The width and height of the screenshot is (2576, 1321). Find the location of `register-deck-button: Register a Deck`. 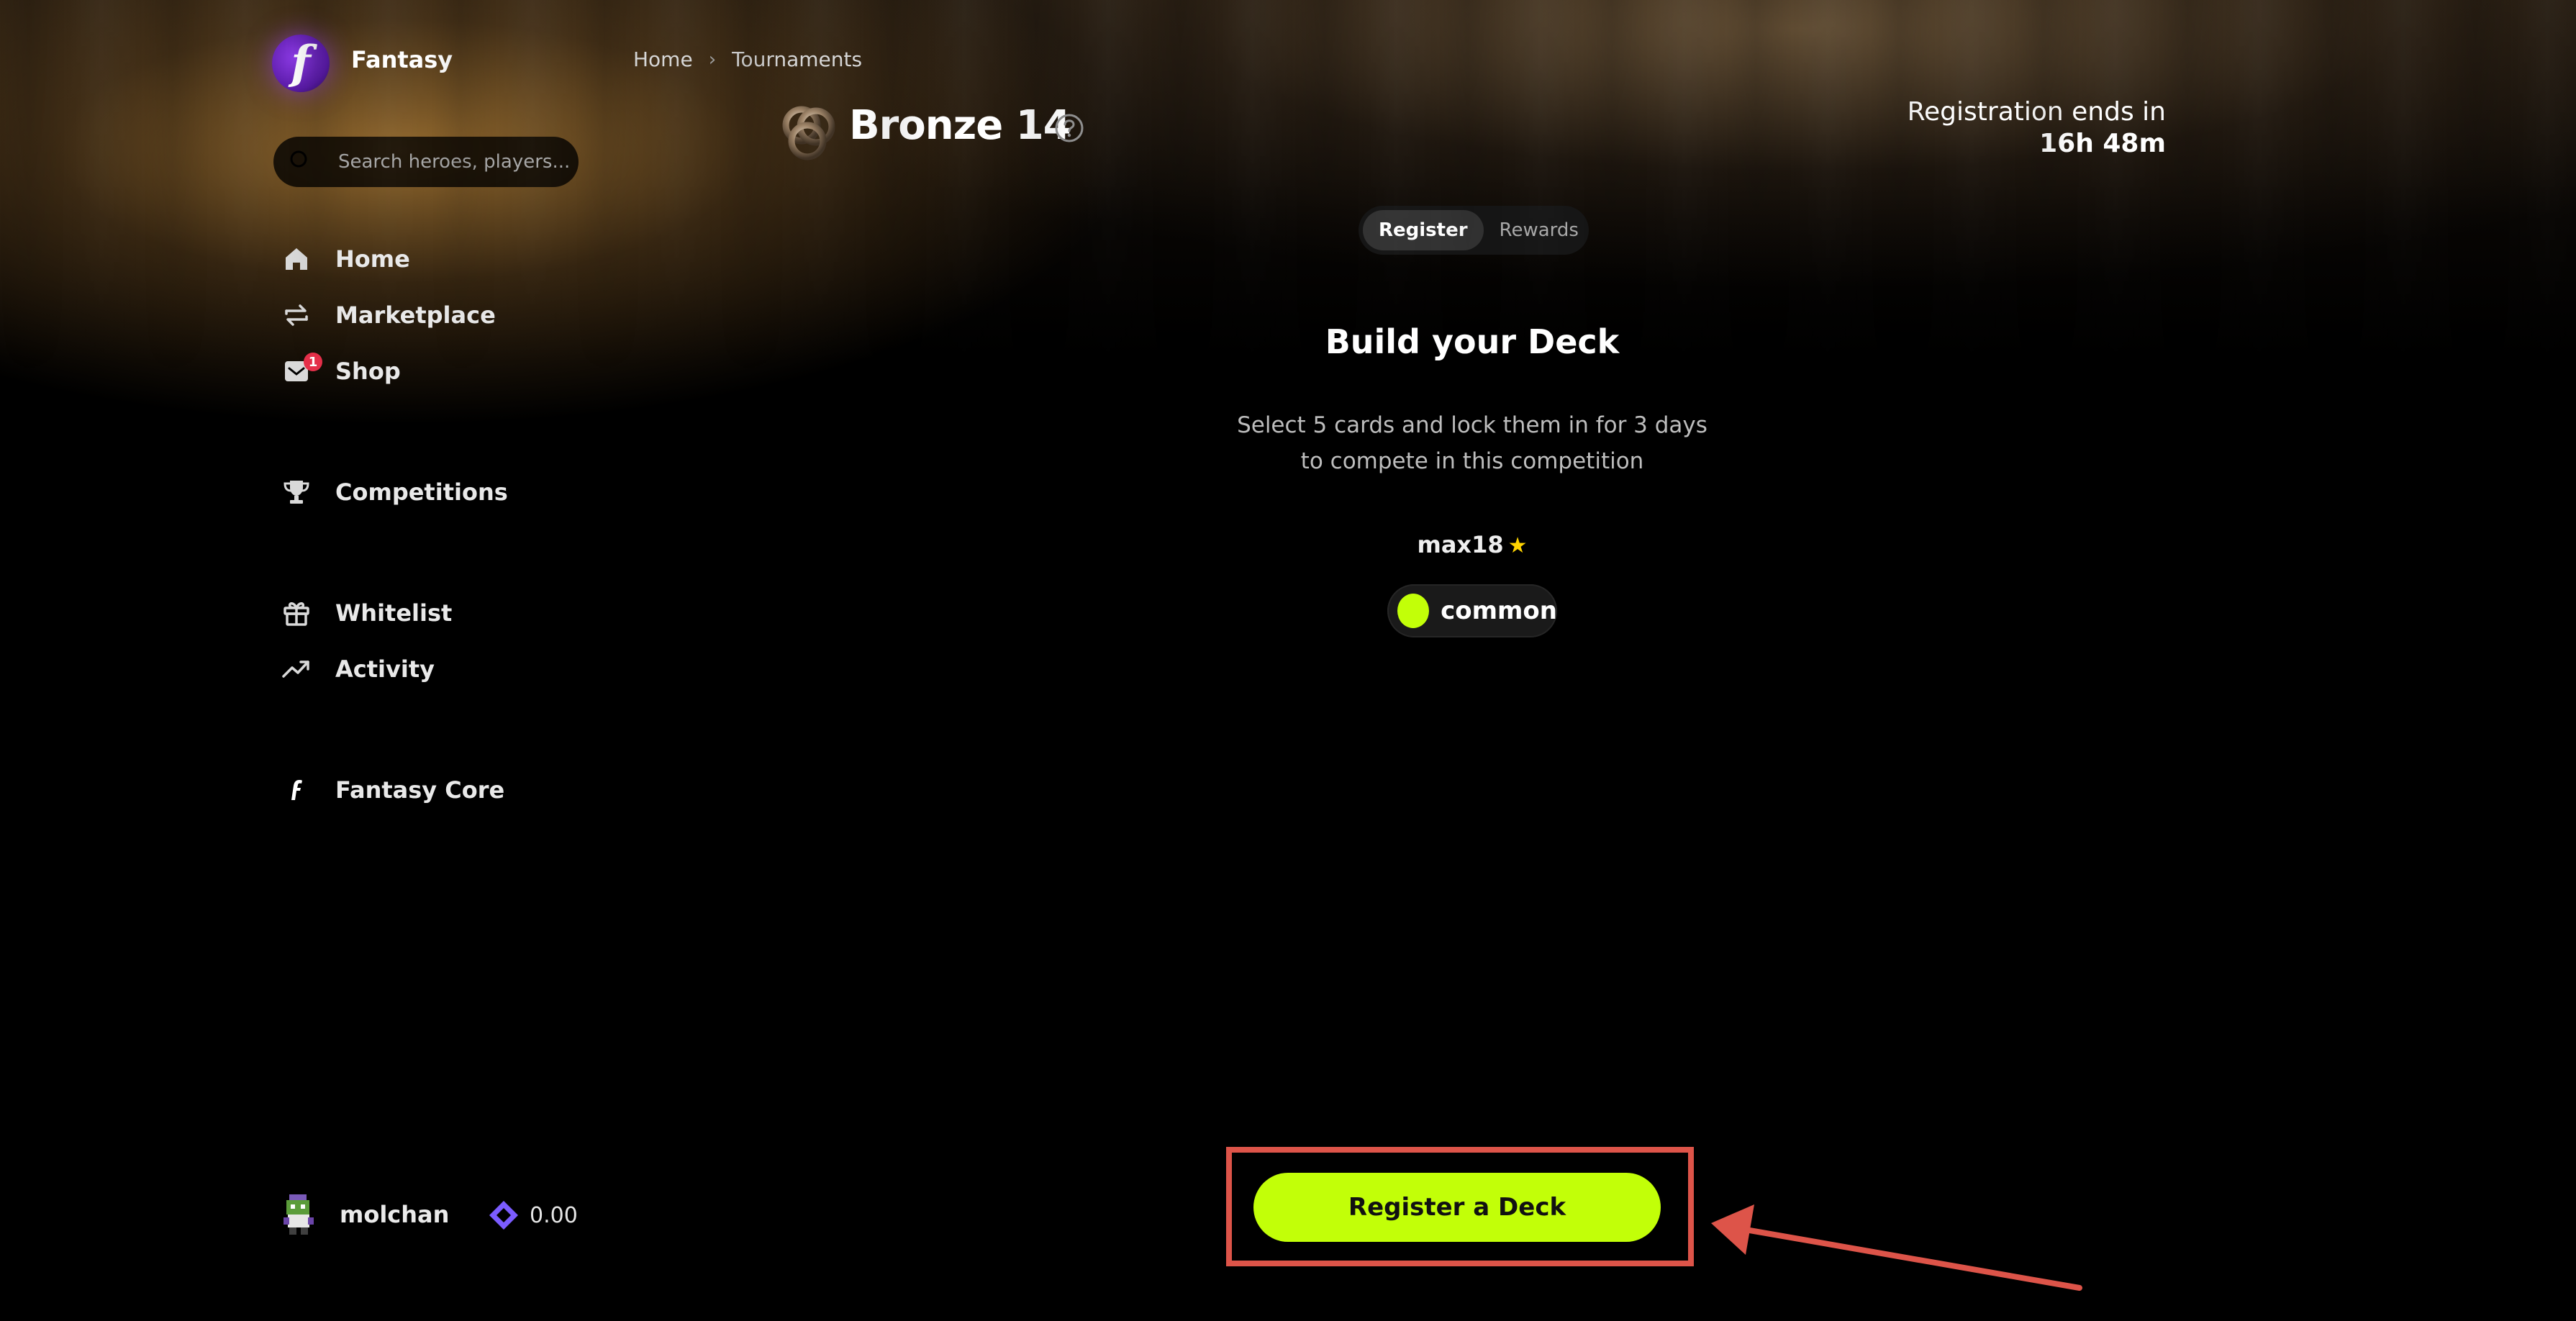

register-deck-button: Register a Deck is located at coordinates (1457, 1208).